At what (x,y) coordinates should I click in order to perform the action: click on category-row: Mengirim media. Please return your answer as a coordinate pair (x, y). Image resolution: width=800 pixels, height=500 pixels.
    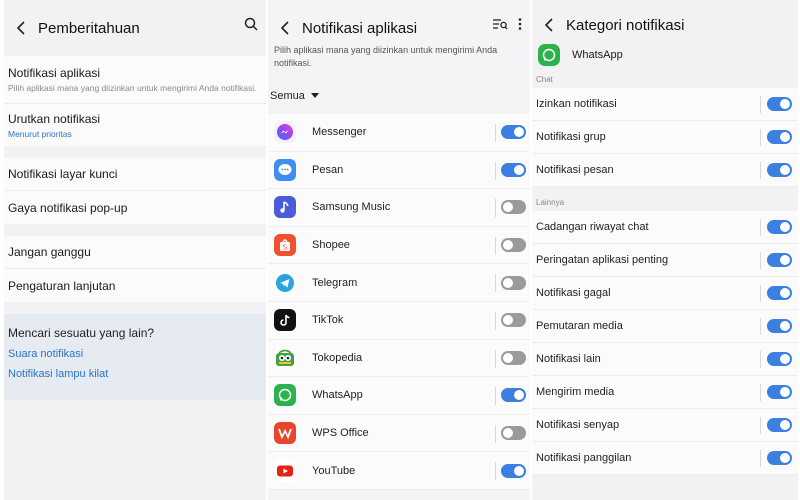
    Looking at the image, I should click on (665, 392).